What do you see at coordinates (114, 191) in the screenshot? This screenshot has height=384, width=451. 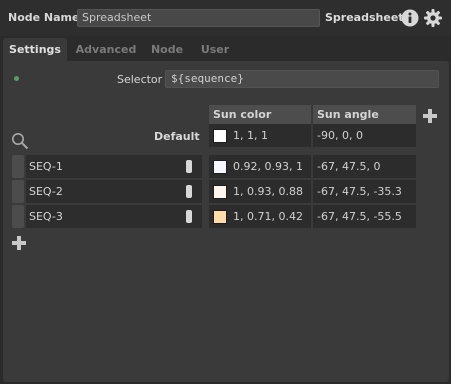 I see `row-name-seq-2: SEQ-2` at bounding box center [114, 191].